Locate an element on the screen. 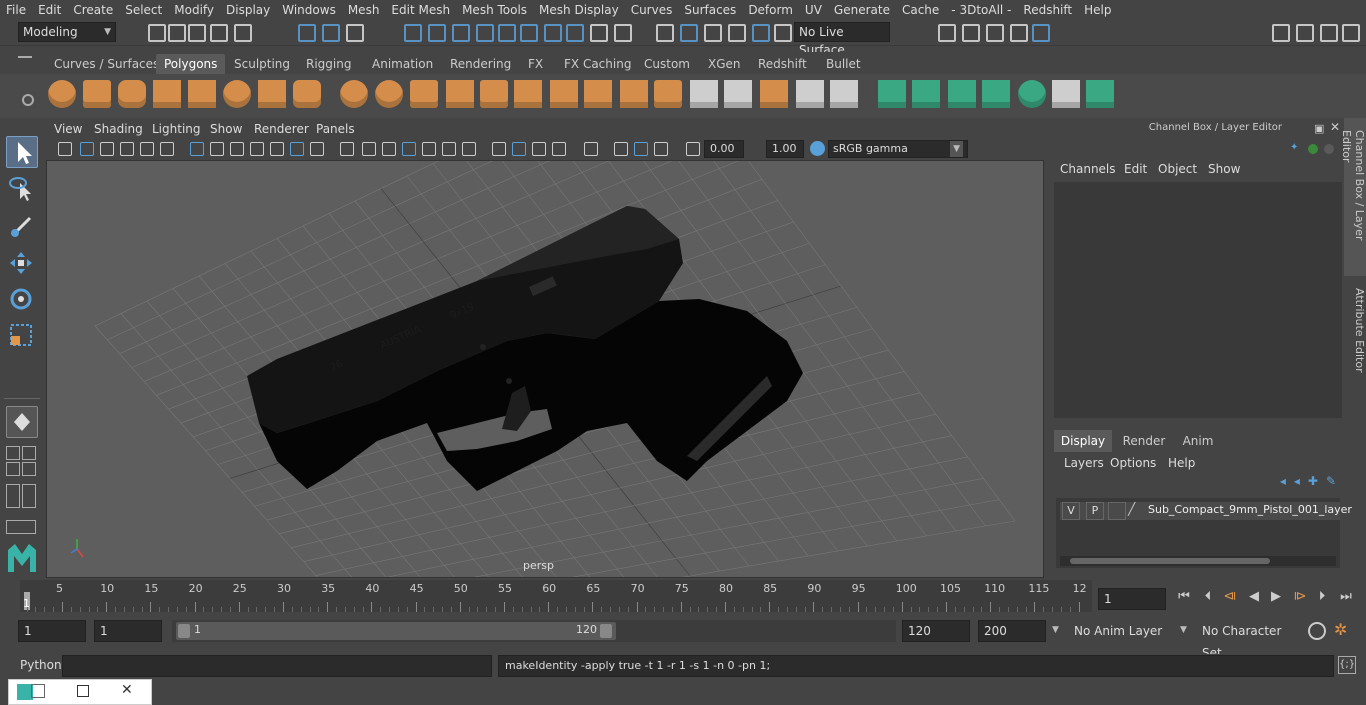 The height and width of the screenshot is (705, 1366). layer-visibility-toggle: V is located at coordinates (1071, 511).